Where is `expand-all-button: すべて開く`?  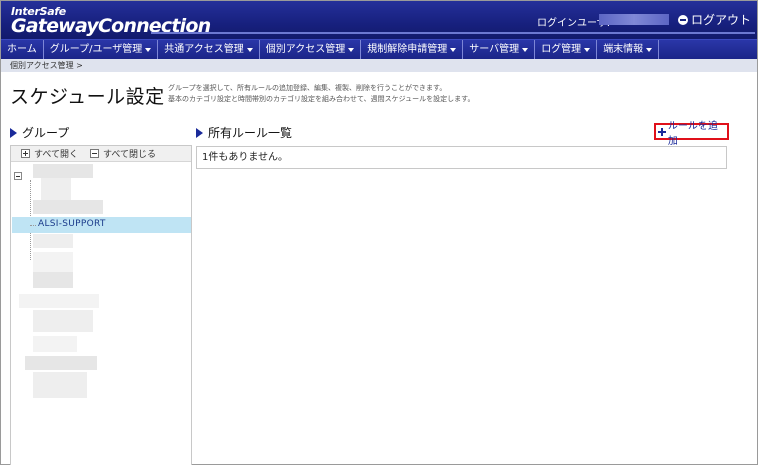 expand-all-button: すべて開く is located at coordinates (49, 153).